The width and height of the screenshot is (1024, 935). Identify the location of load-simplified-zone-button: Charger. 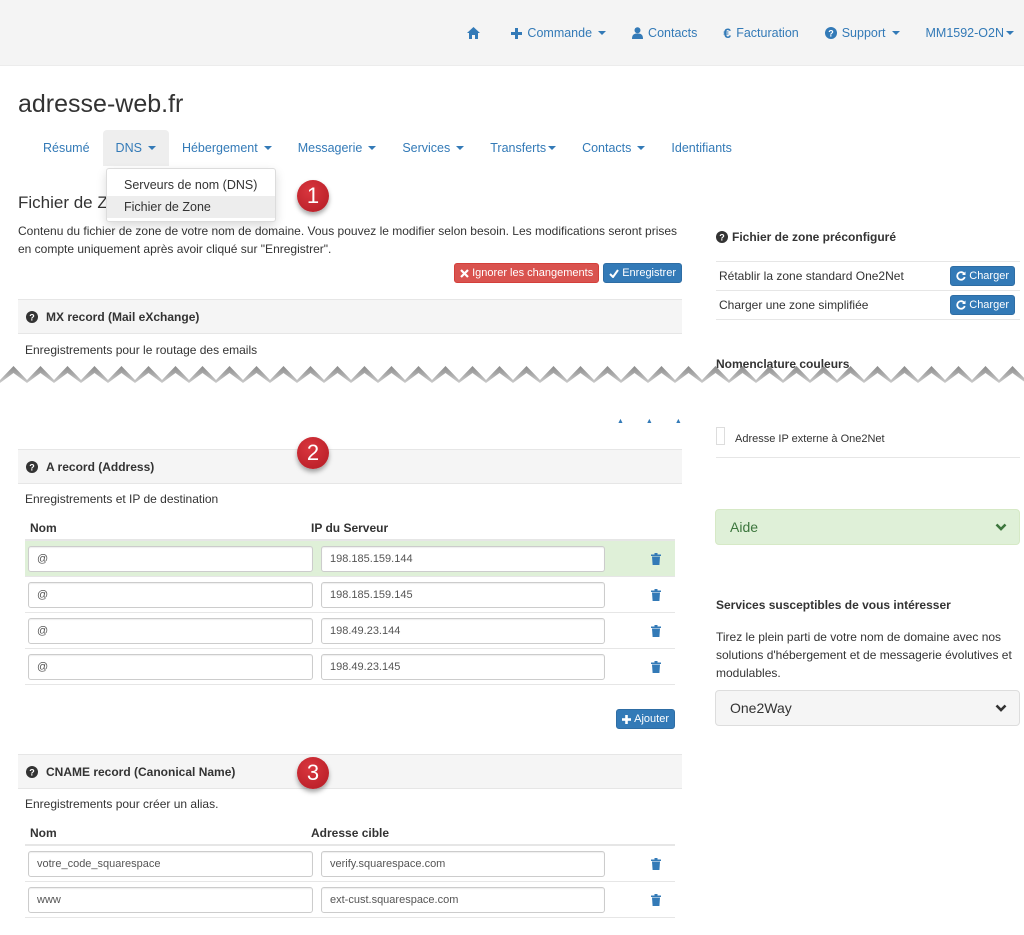
(982, 305).